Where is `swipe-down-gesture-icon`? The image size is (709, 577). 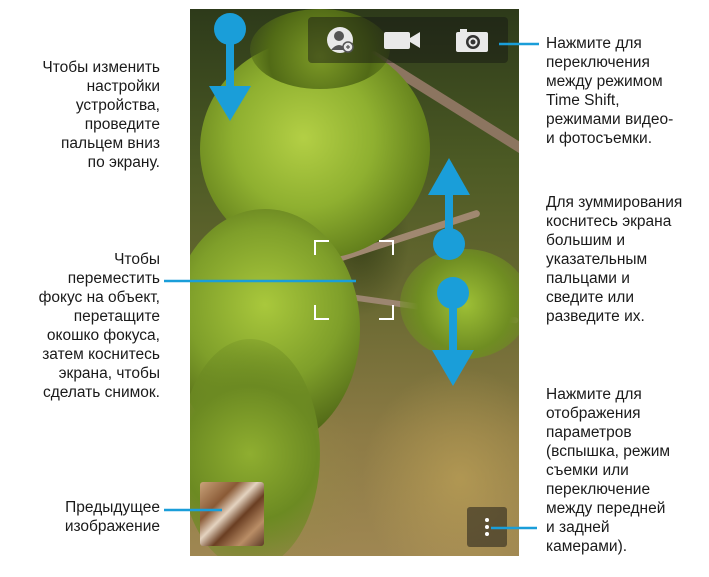 swipe-down-gesture-icon is located at coordinates (230, 67).